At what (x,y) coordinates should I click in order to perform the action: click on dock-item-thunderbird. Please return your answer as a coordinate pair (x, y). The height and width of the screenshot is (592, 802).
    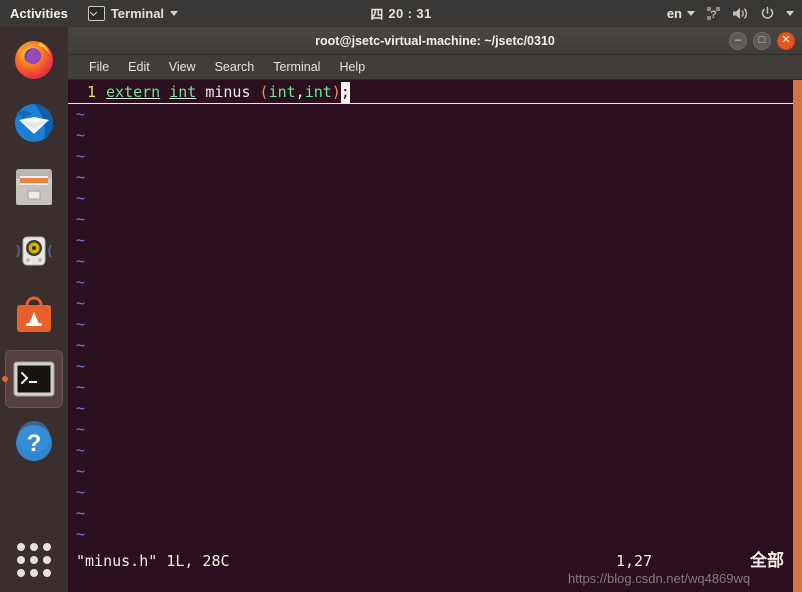
    Looking at the image, I should click on (34, 123).